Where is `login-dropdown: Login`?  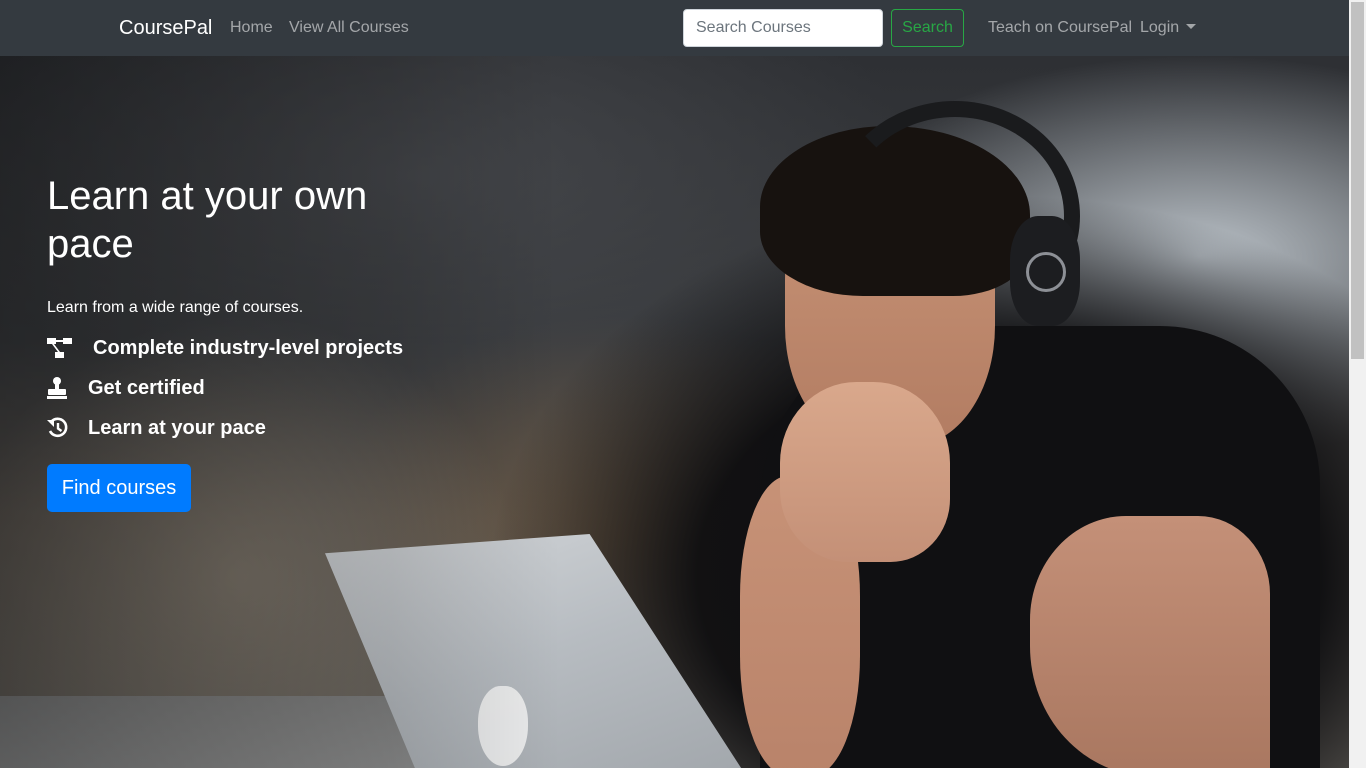 login-dropdown: Login is located at coordinates (1168, 28).